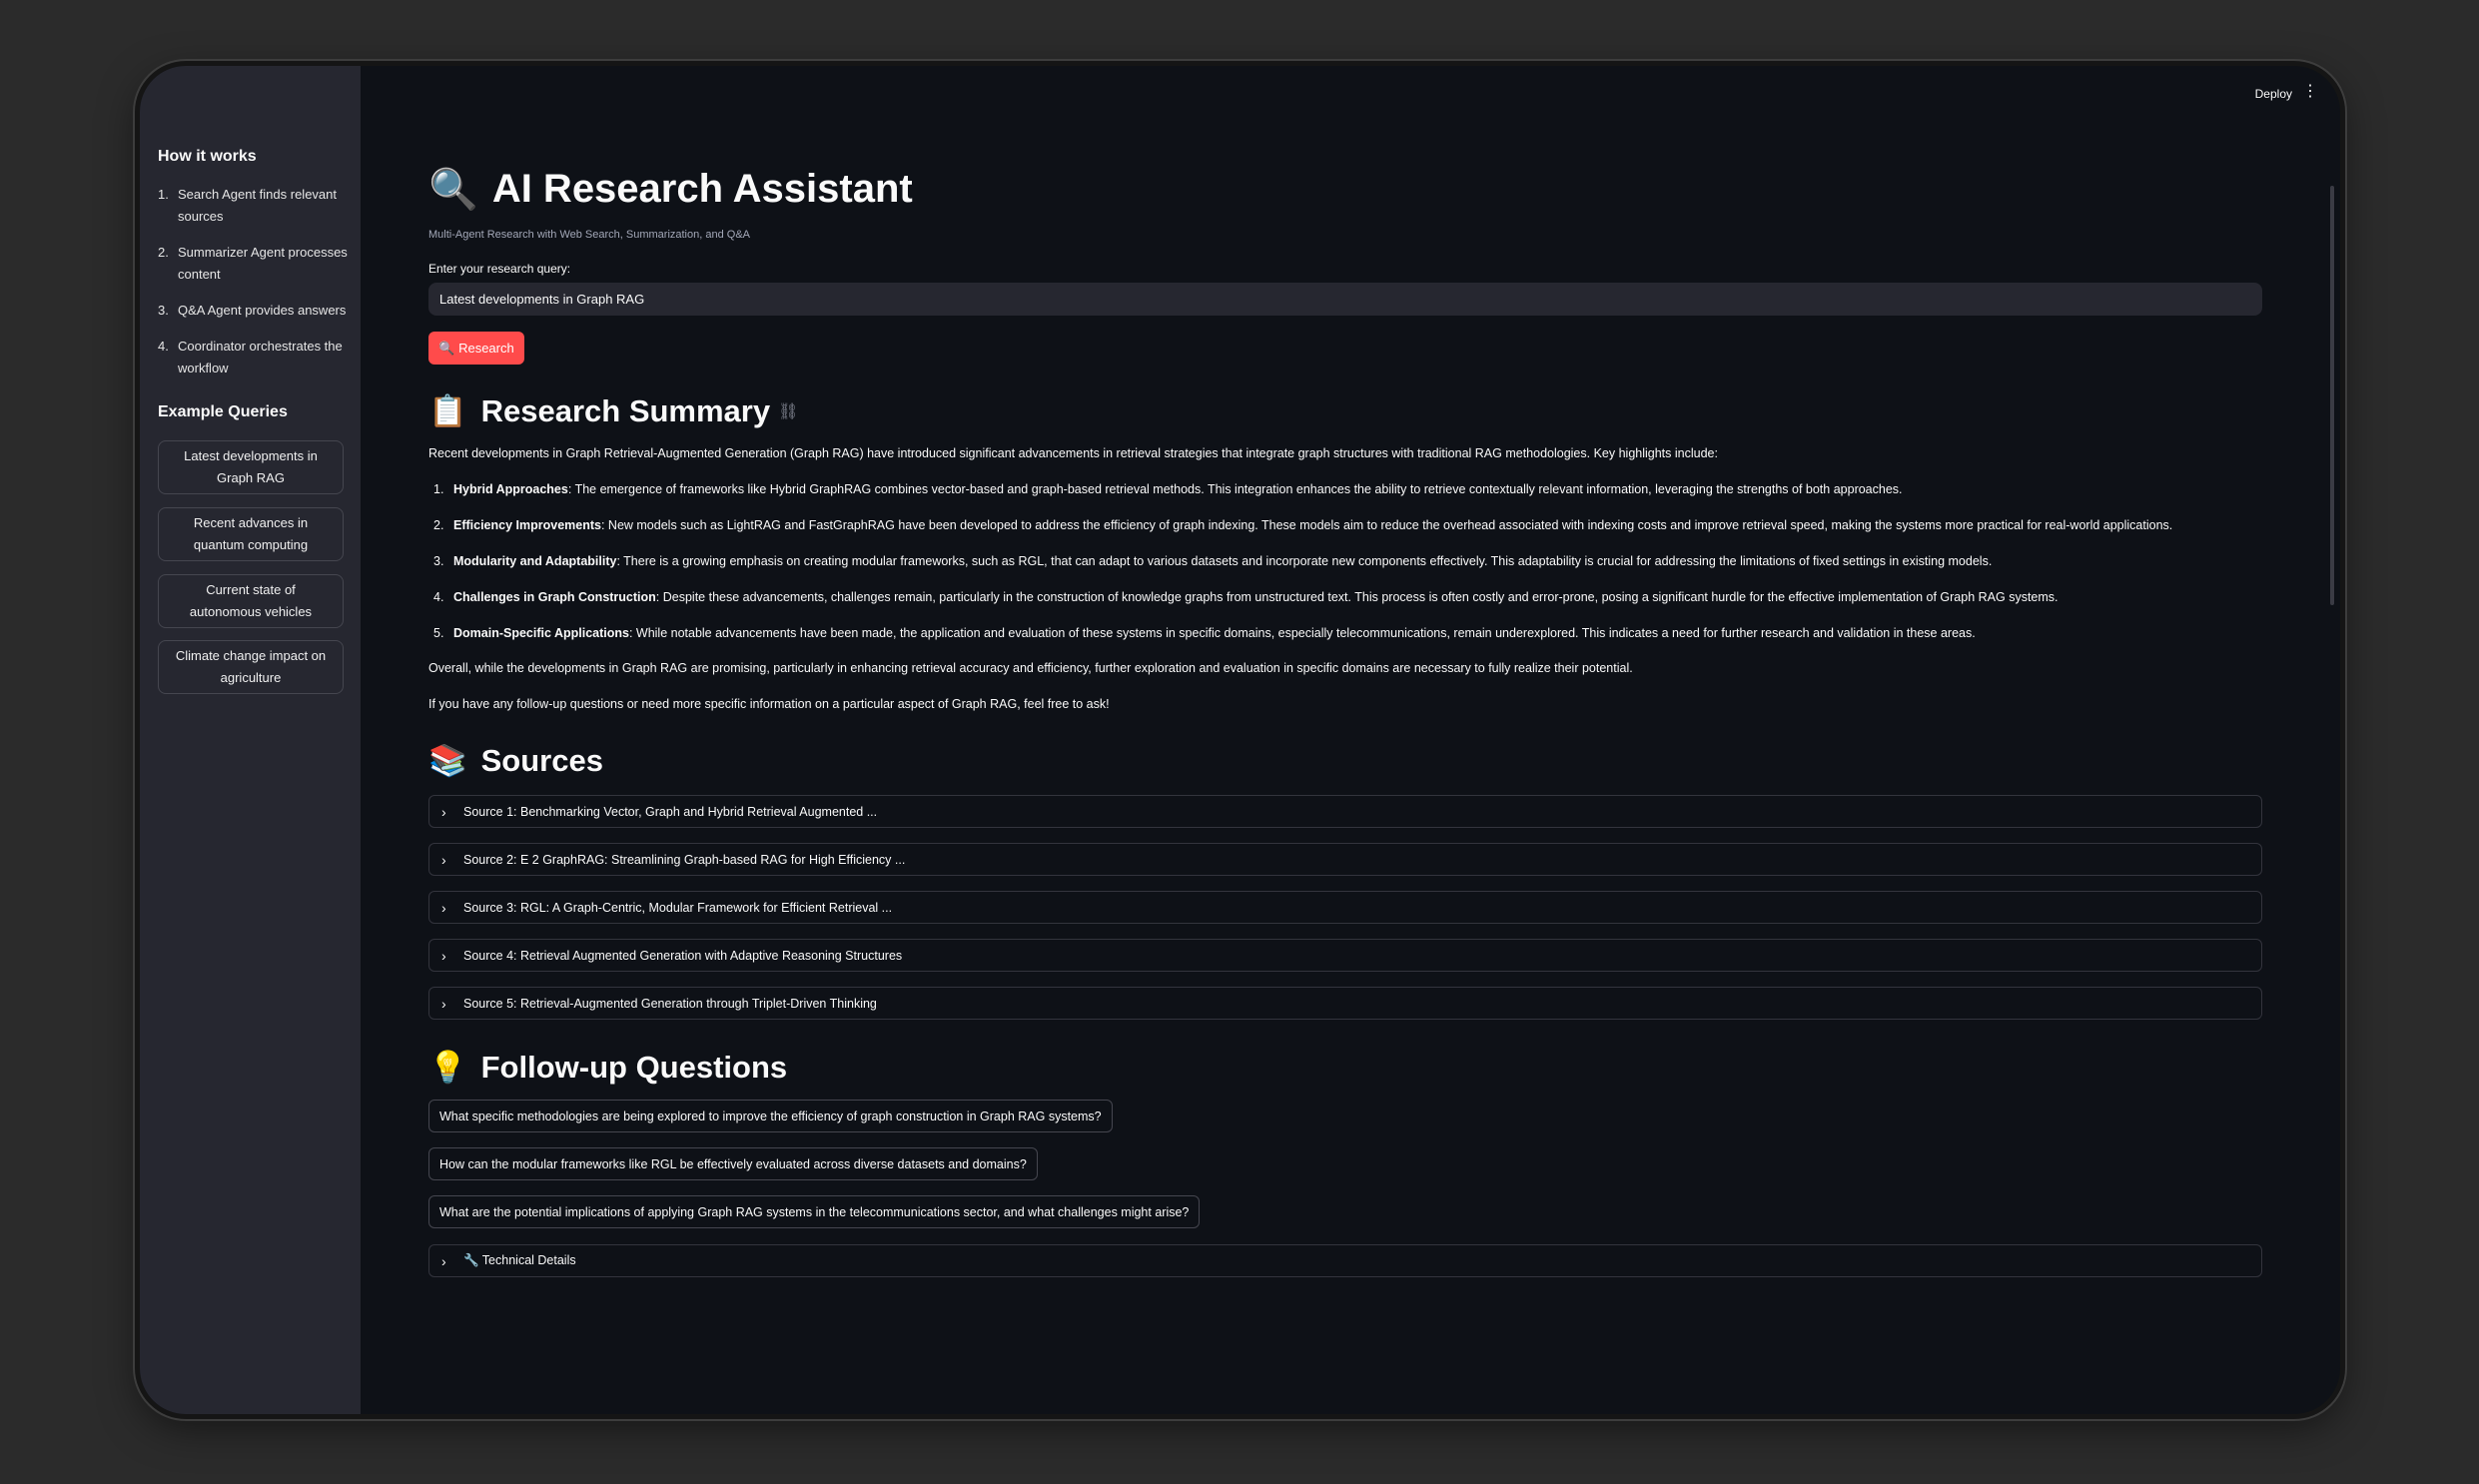 This screenshot has height=1484, width=2479. Describe the element at coordinates (251, 467) in the screenshot. I see `example-query-button: Latest developments in Graph RAG` at that location.